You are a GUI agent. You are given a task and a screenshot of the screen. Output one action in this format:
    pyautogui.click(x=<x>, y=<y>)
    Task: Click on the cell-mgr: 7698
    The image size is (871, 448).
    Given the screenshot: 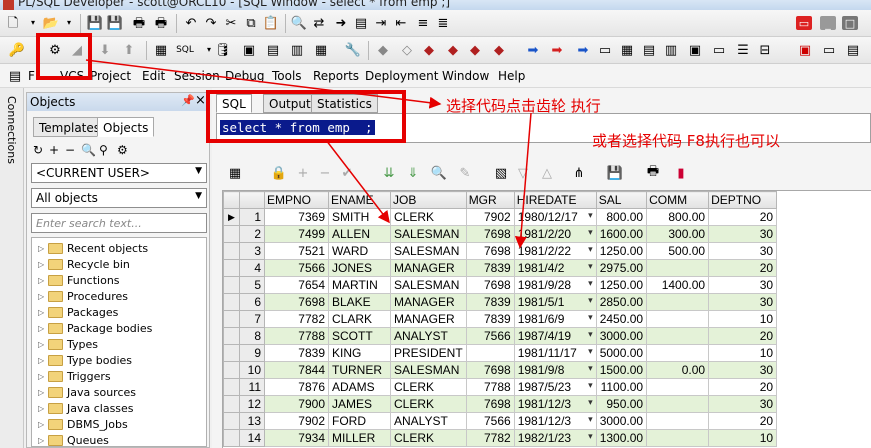 What is the action you would take?
    pyautogui.click(x=490, y=234)
    